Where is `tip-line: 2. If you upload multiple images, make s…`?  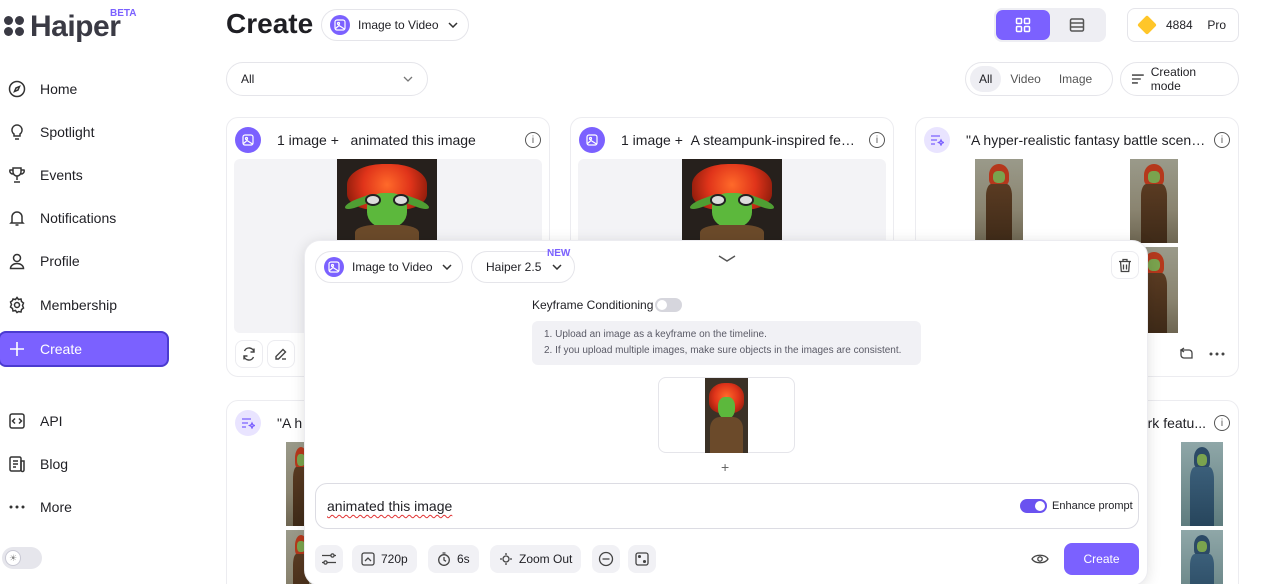 tip-line: 2. If you upload multiple images, make s… is located at coordinates (723, 350).